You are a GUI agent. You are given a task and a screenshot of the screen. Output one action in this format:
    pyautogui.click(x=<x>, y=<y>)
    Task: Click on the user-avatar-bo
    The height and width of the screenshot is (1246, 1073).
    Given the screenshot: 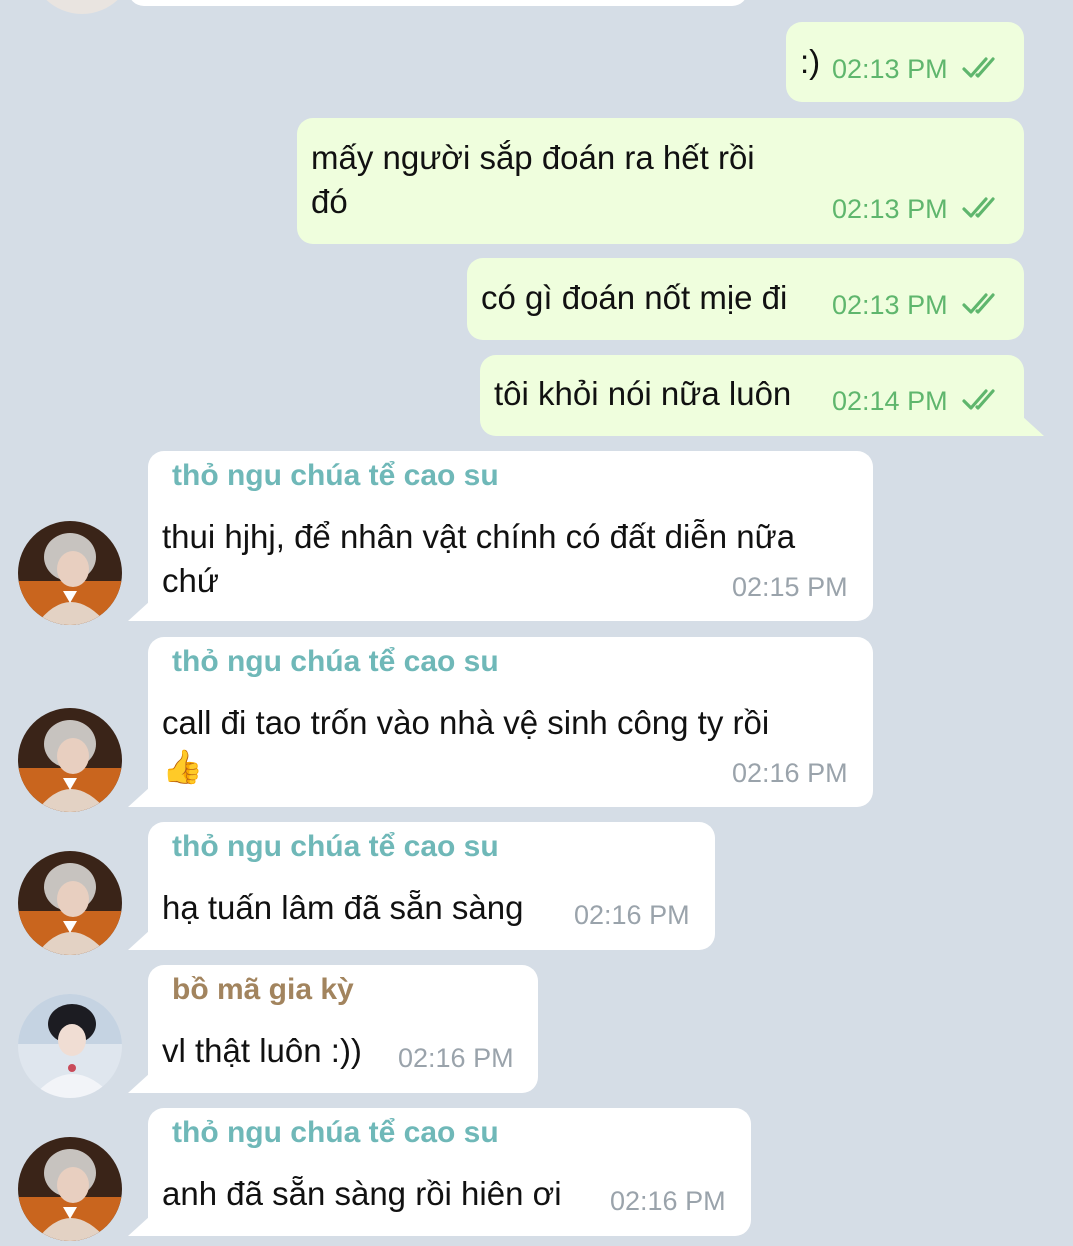 What is the action you would take?
    pyautogui.click(x=70, y=1046)
    